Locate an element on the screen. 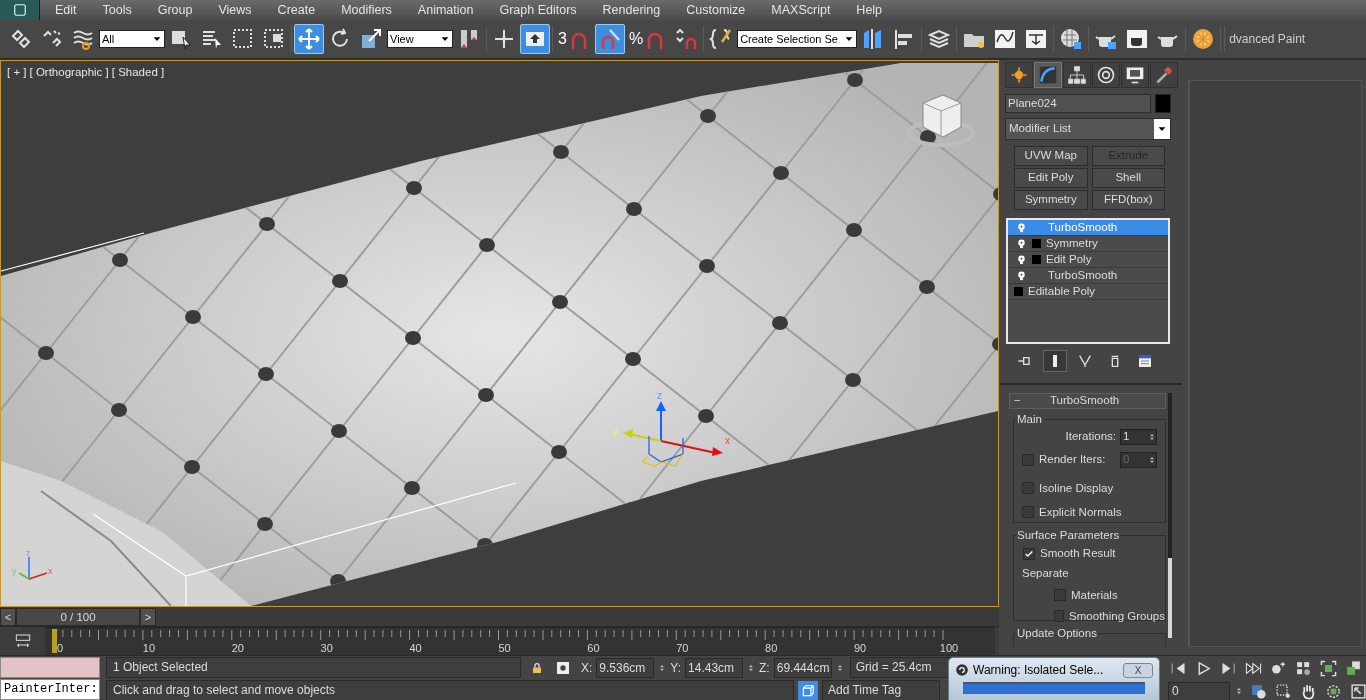 The width and height of the screenshot is (1366, 700). menu-item: Group is located at coordinates (175, 10).